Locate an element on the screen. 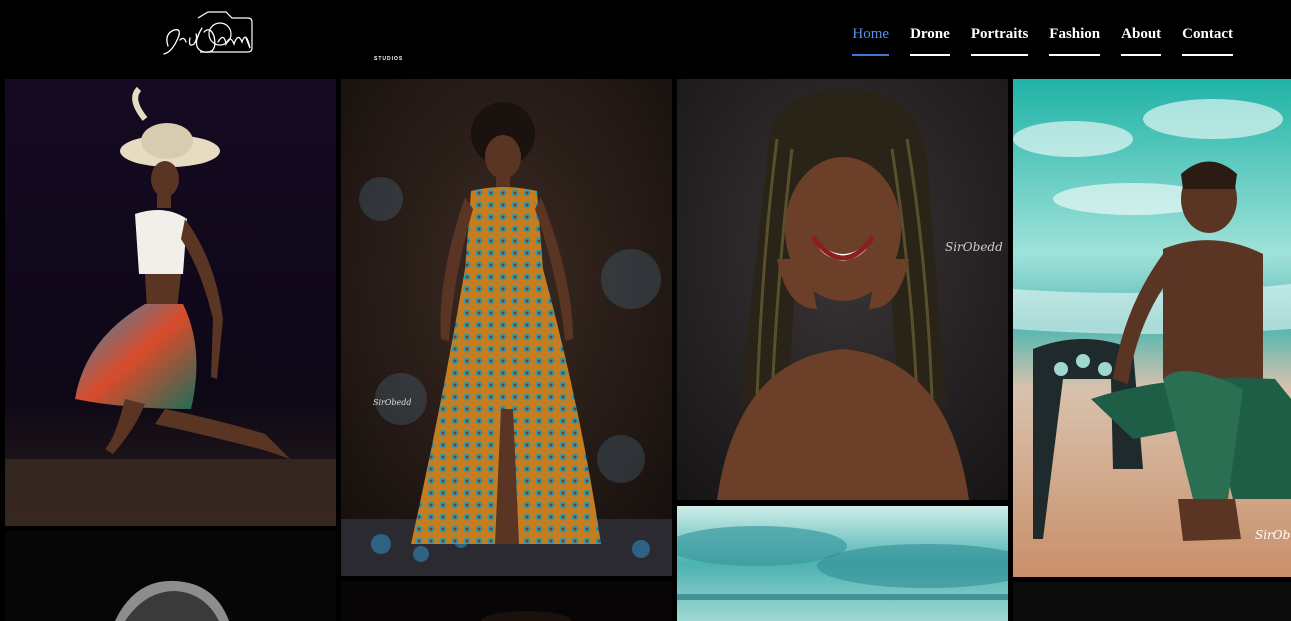 Image resolution: width=1291 pixels, height=621 pixels. brand-subtitle: STUDIOS is located at coordinates (389, 59).